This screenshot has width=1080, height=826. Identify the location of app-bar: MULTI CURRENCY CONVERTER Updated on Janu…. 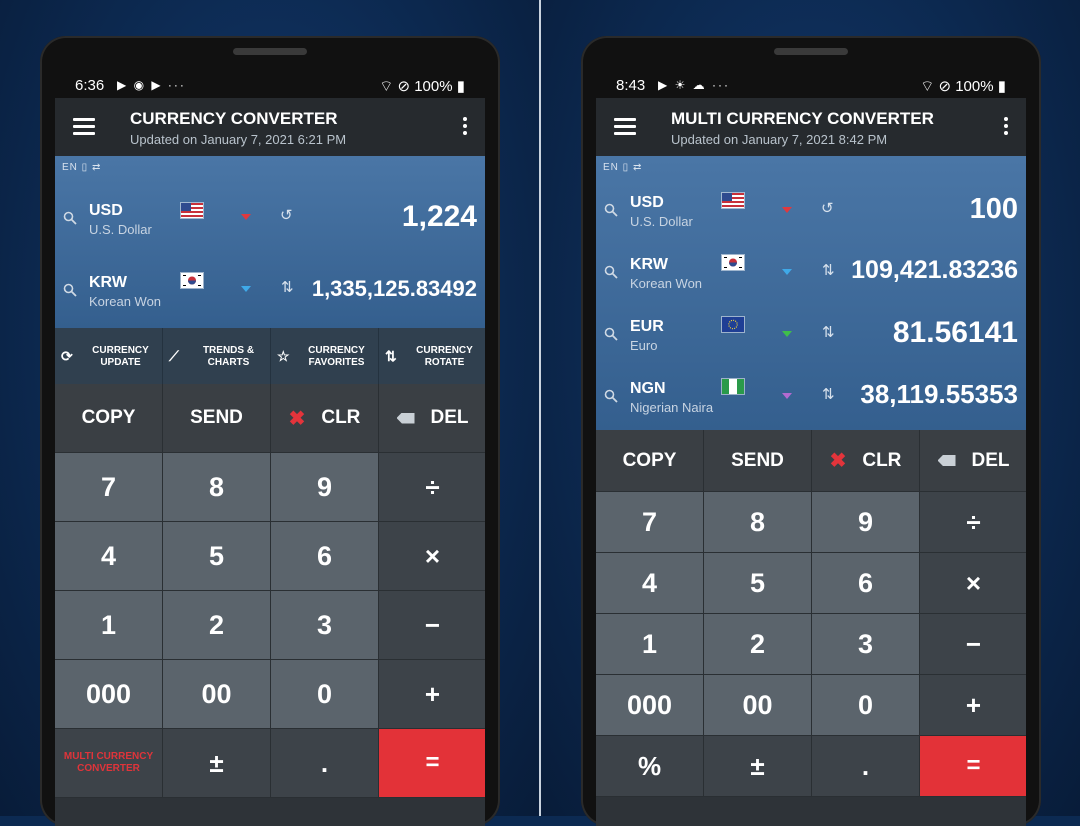
(811, 127).